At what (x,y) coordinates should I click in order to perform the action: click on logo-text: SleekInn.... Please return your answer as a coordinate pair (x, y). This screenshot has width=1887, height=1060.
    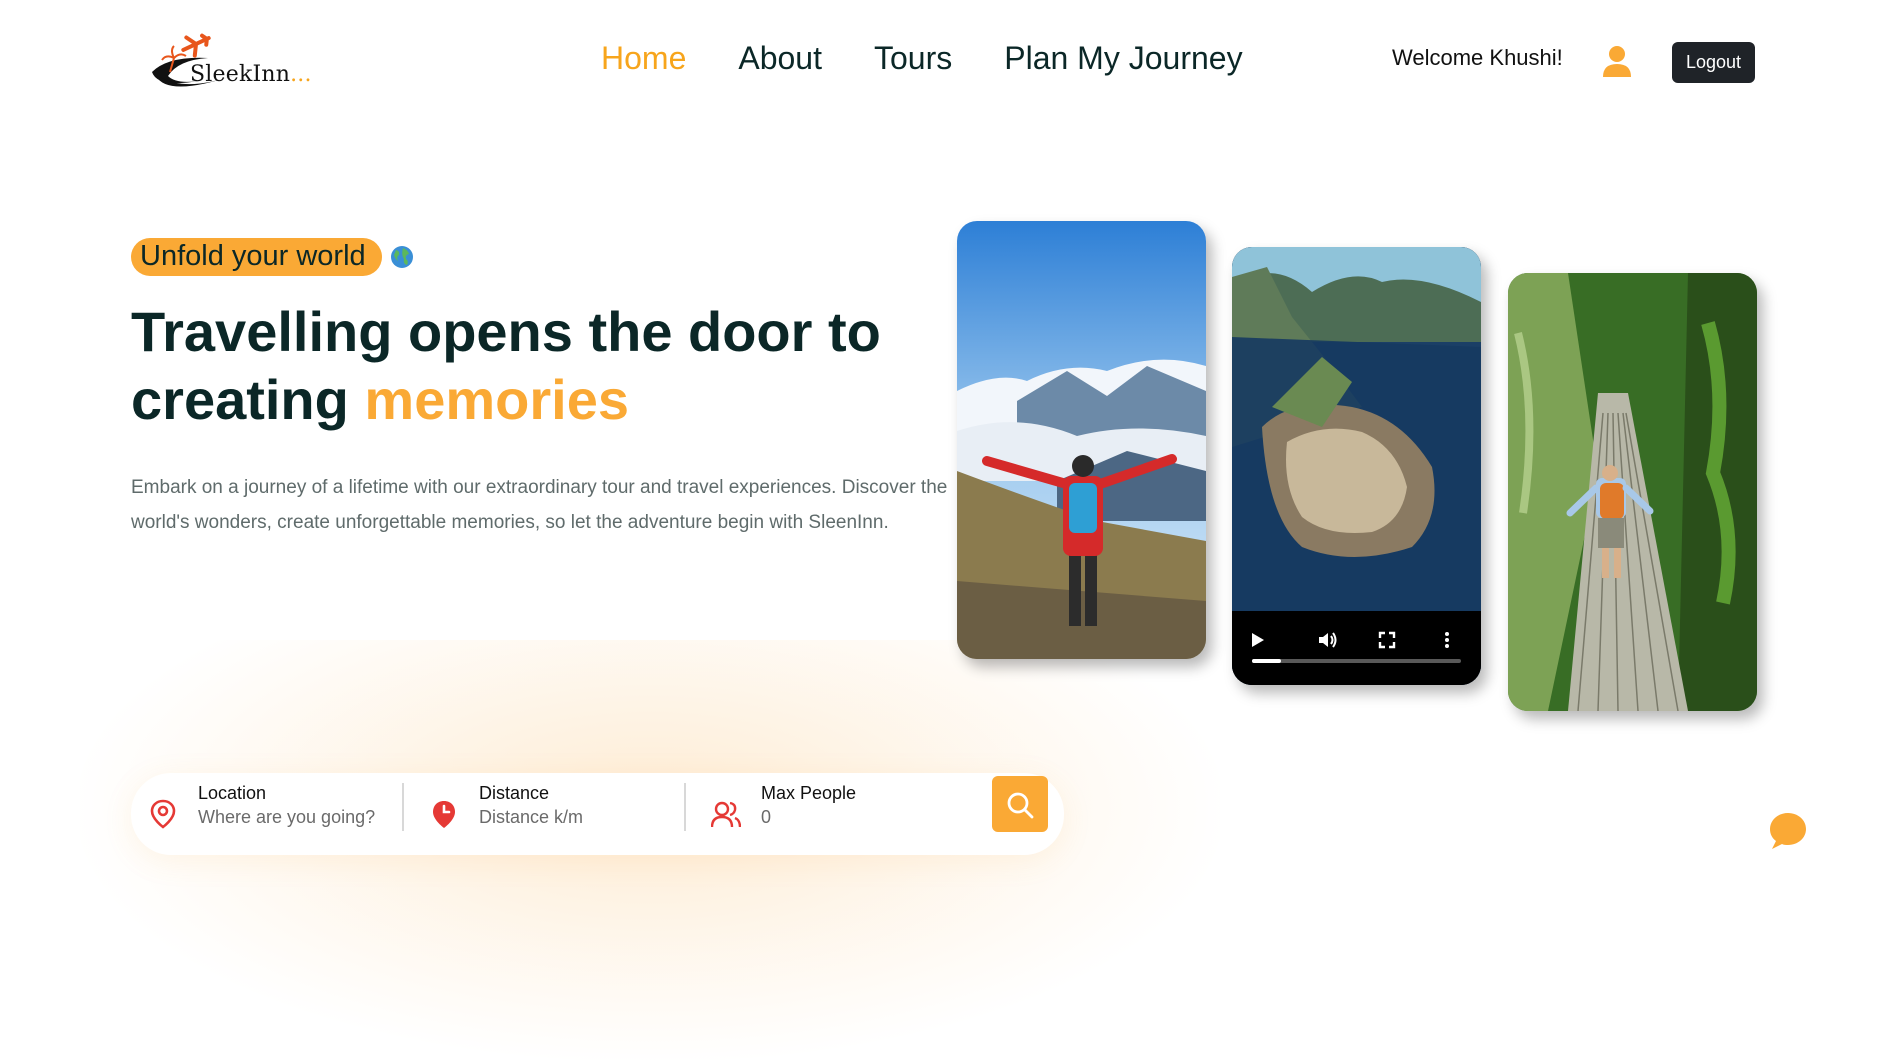
    Looking at the image, I should click on (251, 74).